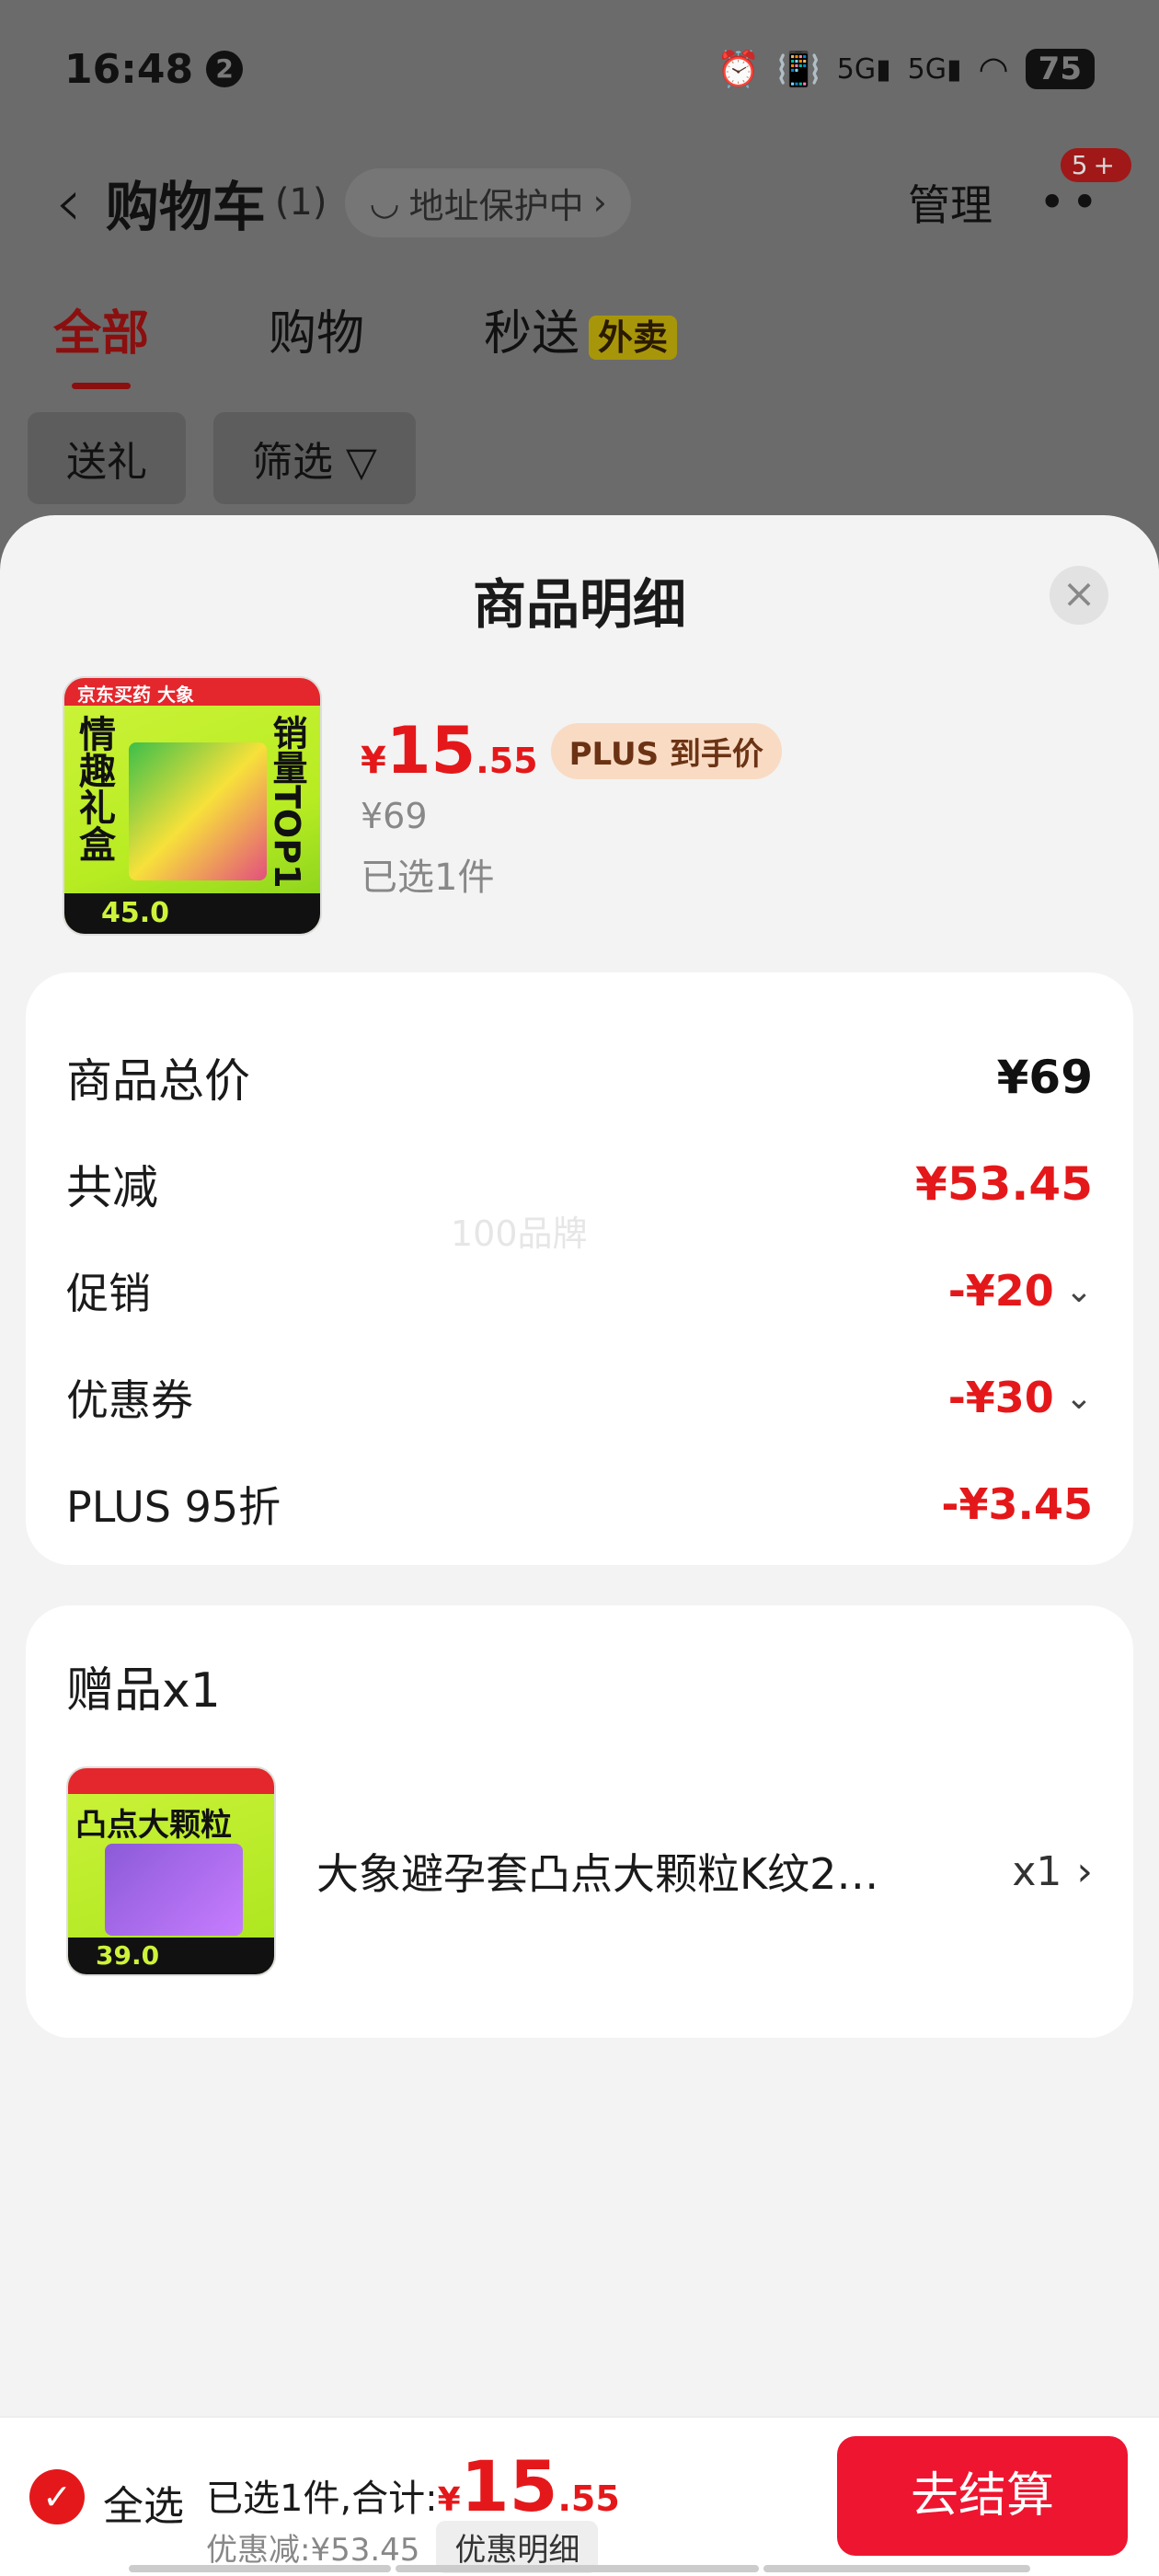  I want to click on total-integer: 15, so click(509, 2486).